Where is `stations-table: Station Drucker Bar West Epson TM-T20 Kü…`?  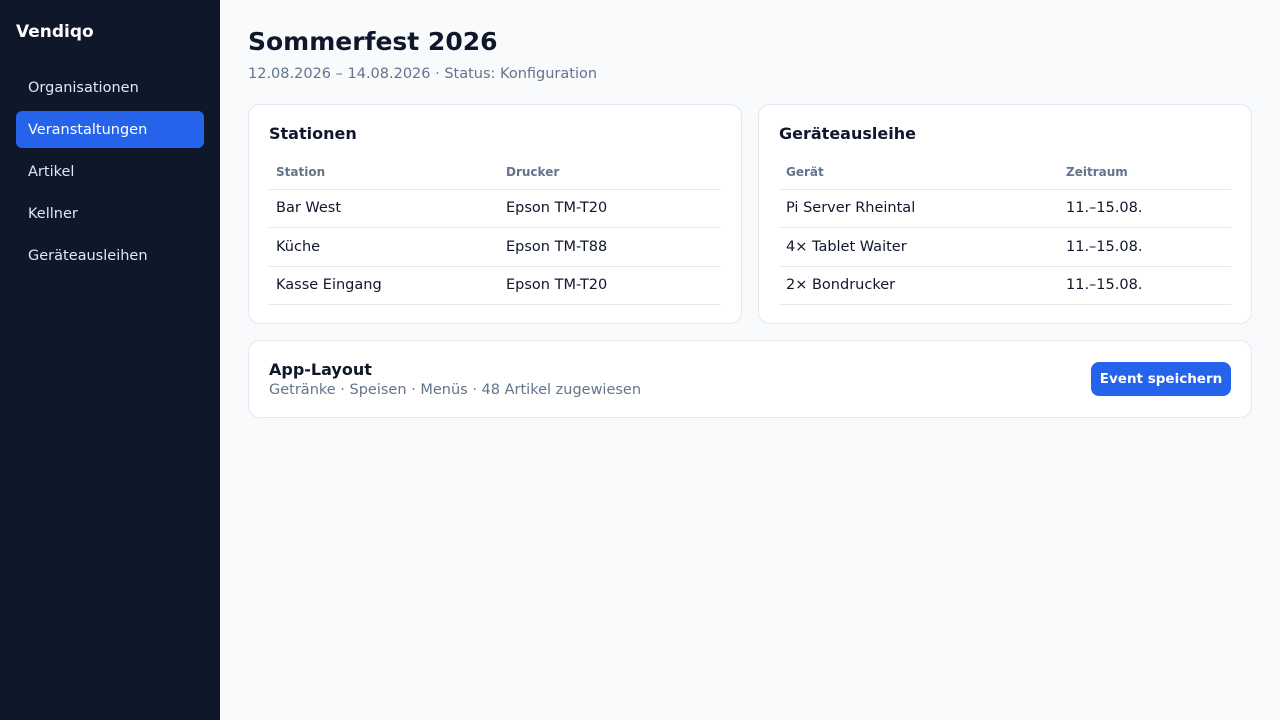
stations-table: Station Drucker Bar West Epson TM-T20 Kü… is located at coordinates (495, 230).